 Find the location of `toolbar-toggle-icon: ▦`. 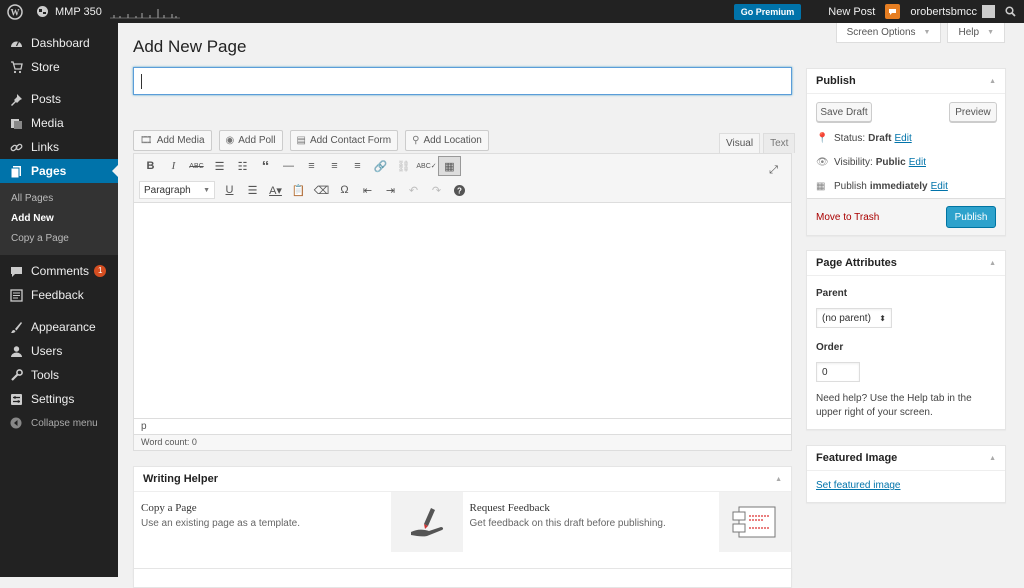

toolbar-toggle-icon: ▦ is located at coordinates (449, 166).